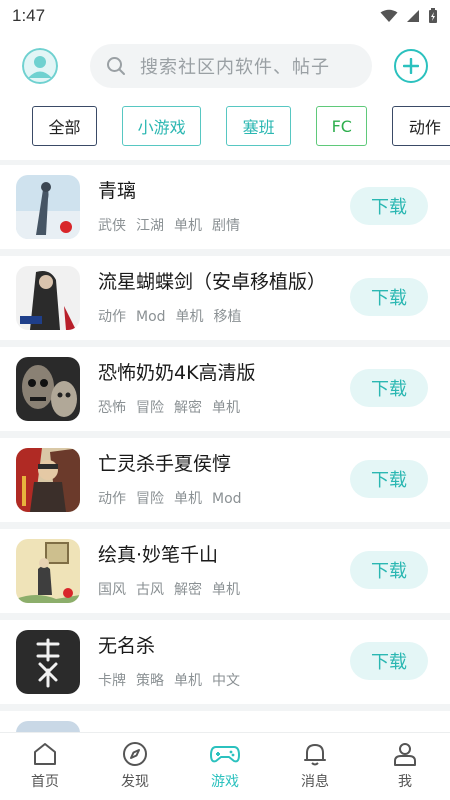  I want to click on game-card: 绘真·妙笔千山 国风 古风 解密 单机 下载, so click(225, 571).